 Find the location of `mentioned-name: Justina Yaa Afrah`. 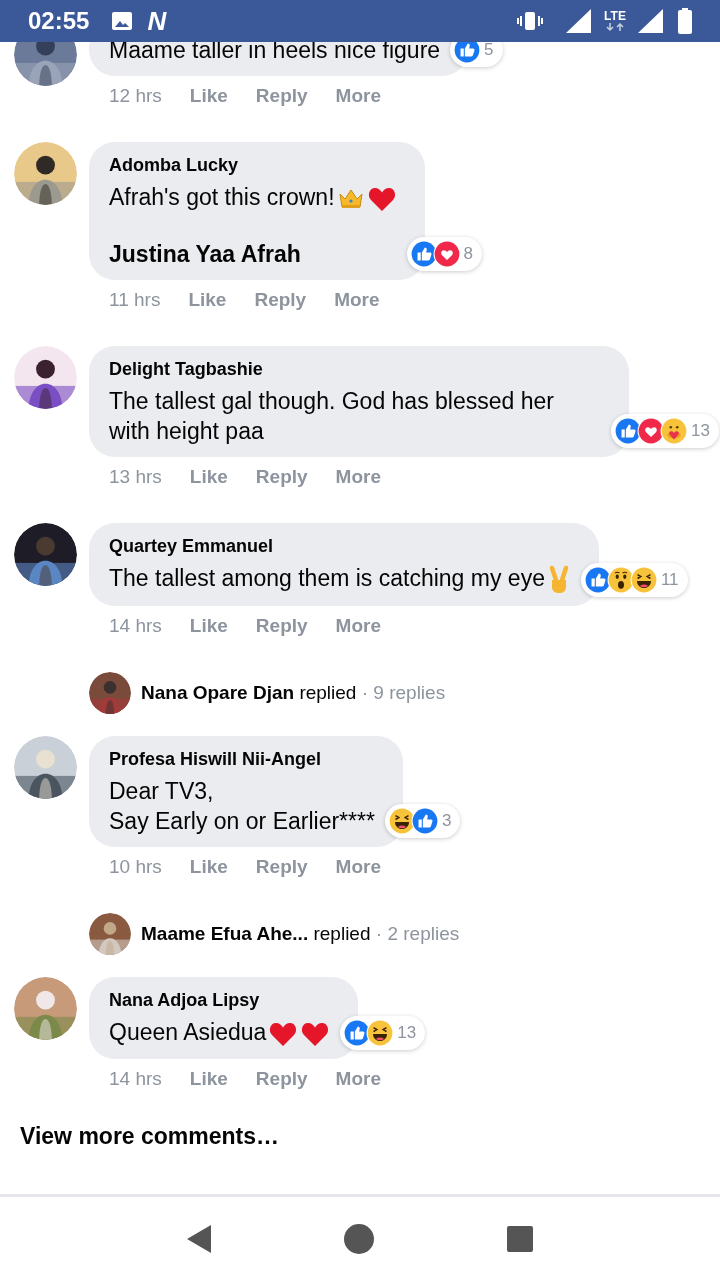

mentioned-name: Justina Yaa Afrah is located at coordinates (253, 253).